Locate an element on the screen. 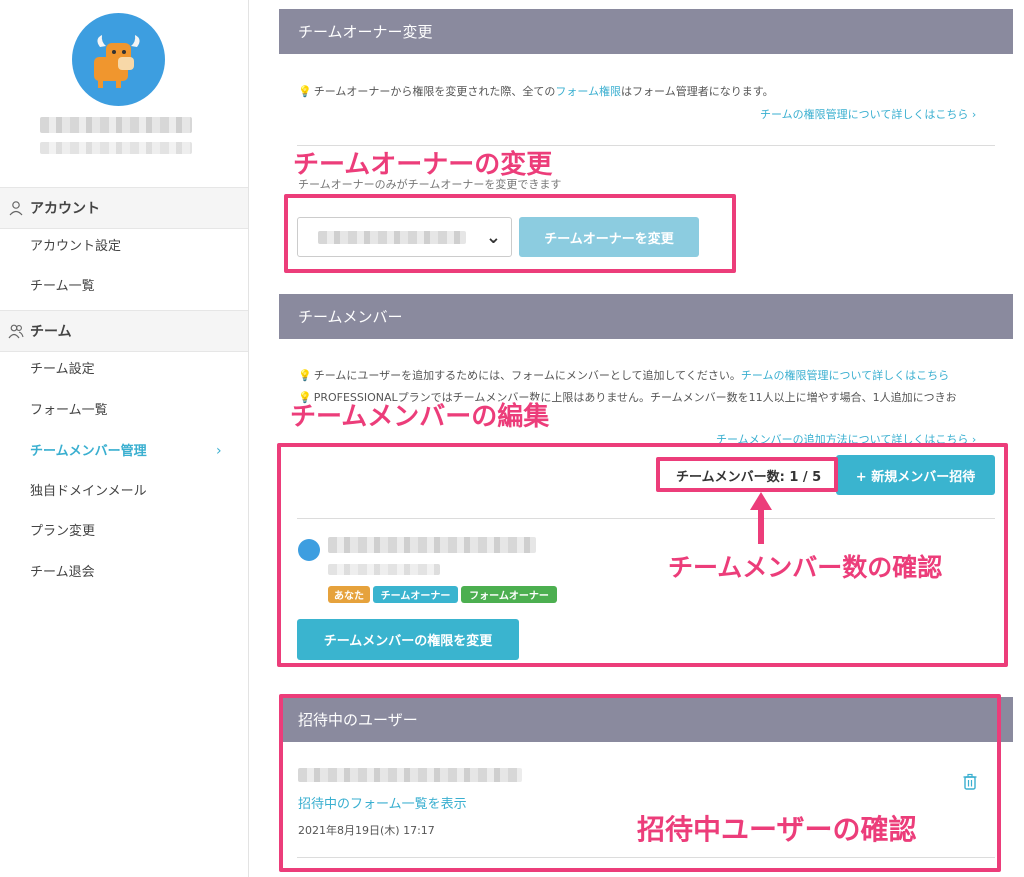 This screenshot has height=877, width=1024. sidebar-item-team-list: チーム一覧 is located at coordinates (62, 287).